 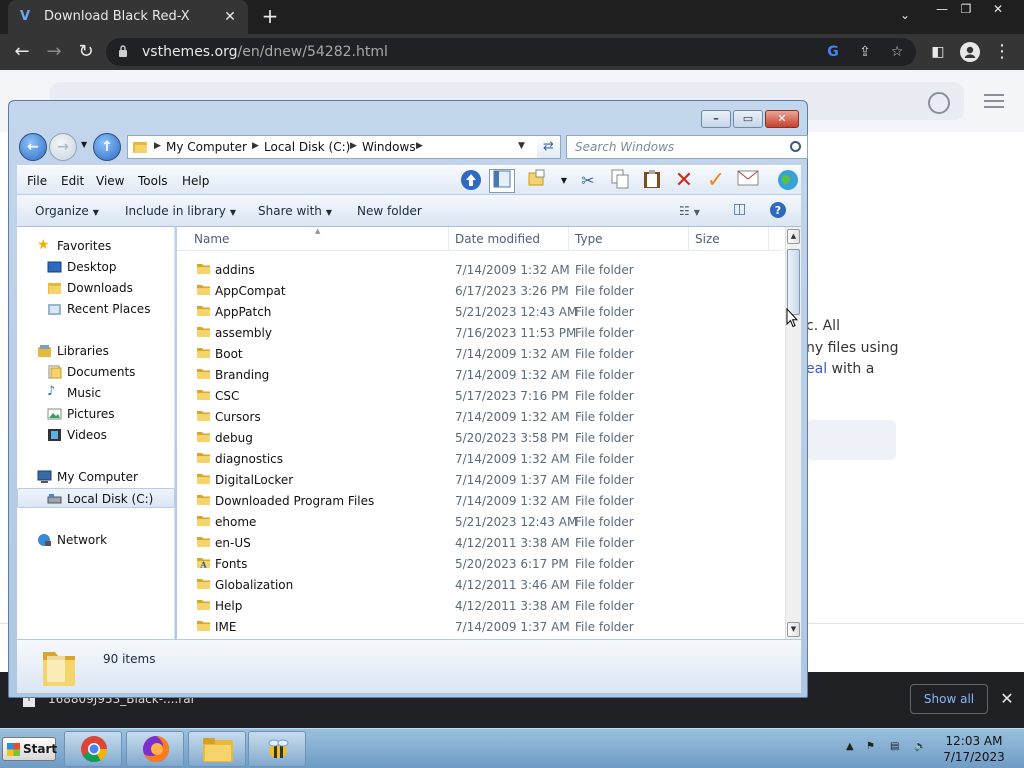 I want to click on table-row: CSC 5/17/2023 7:16 PM File folder, so click(x=479, y=395).